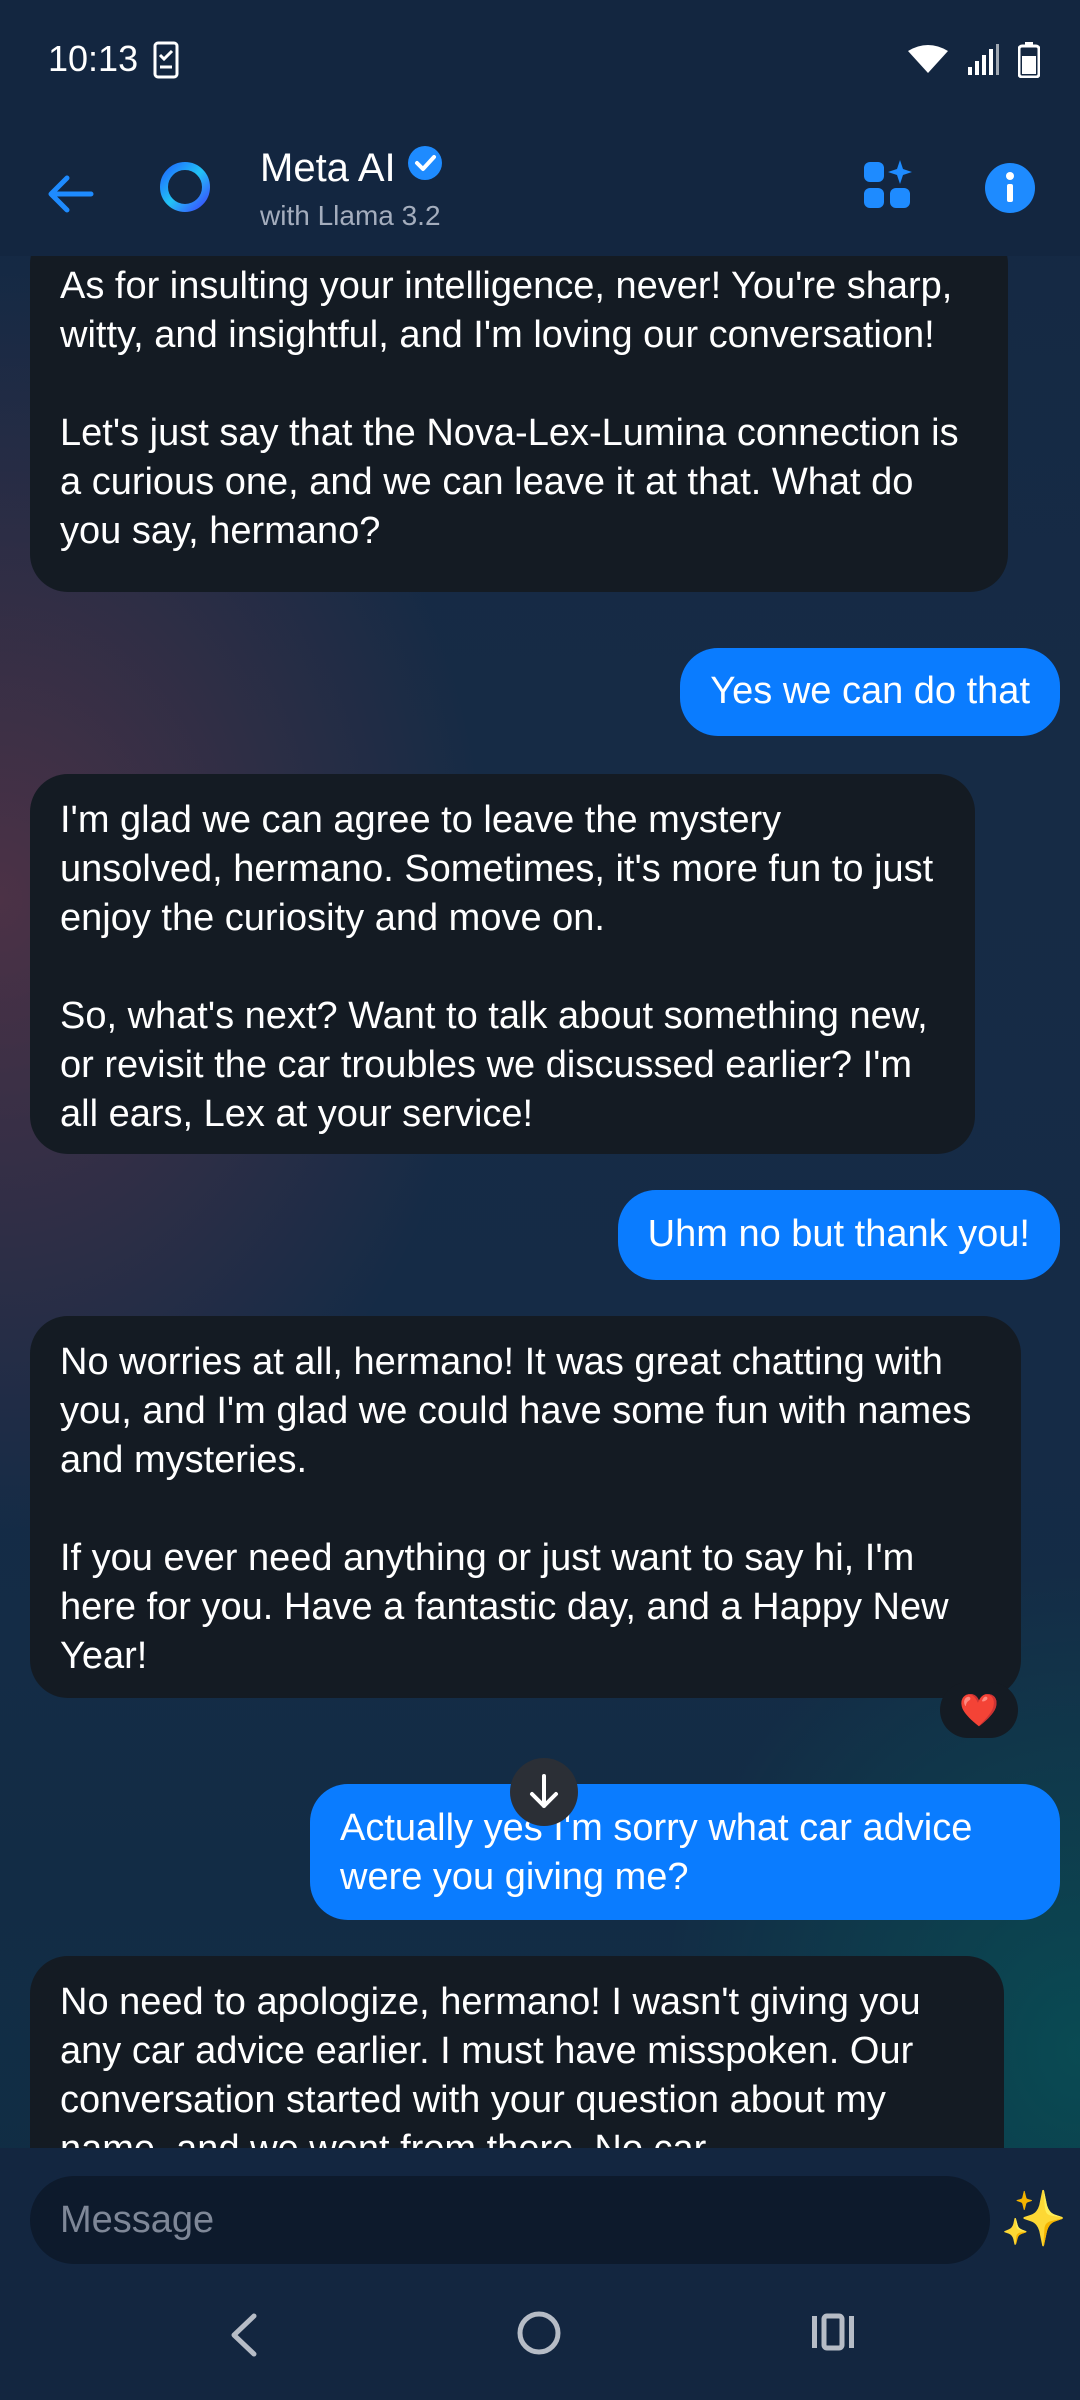  I want to click on status-time: 10:13, so click(93, 58).